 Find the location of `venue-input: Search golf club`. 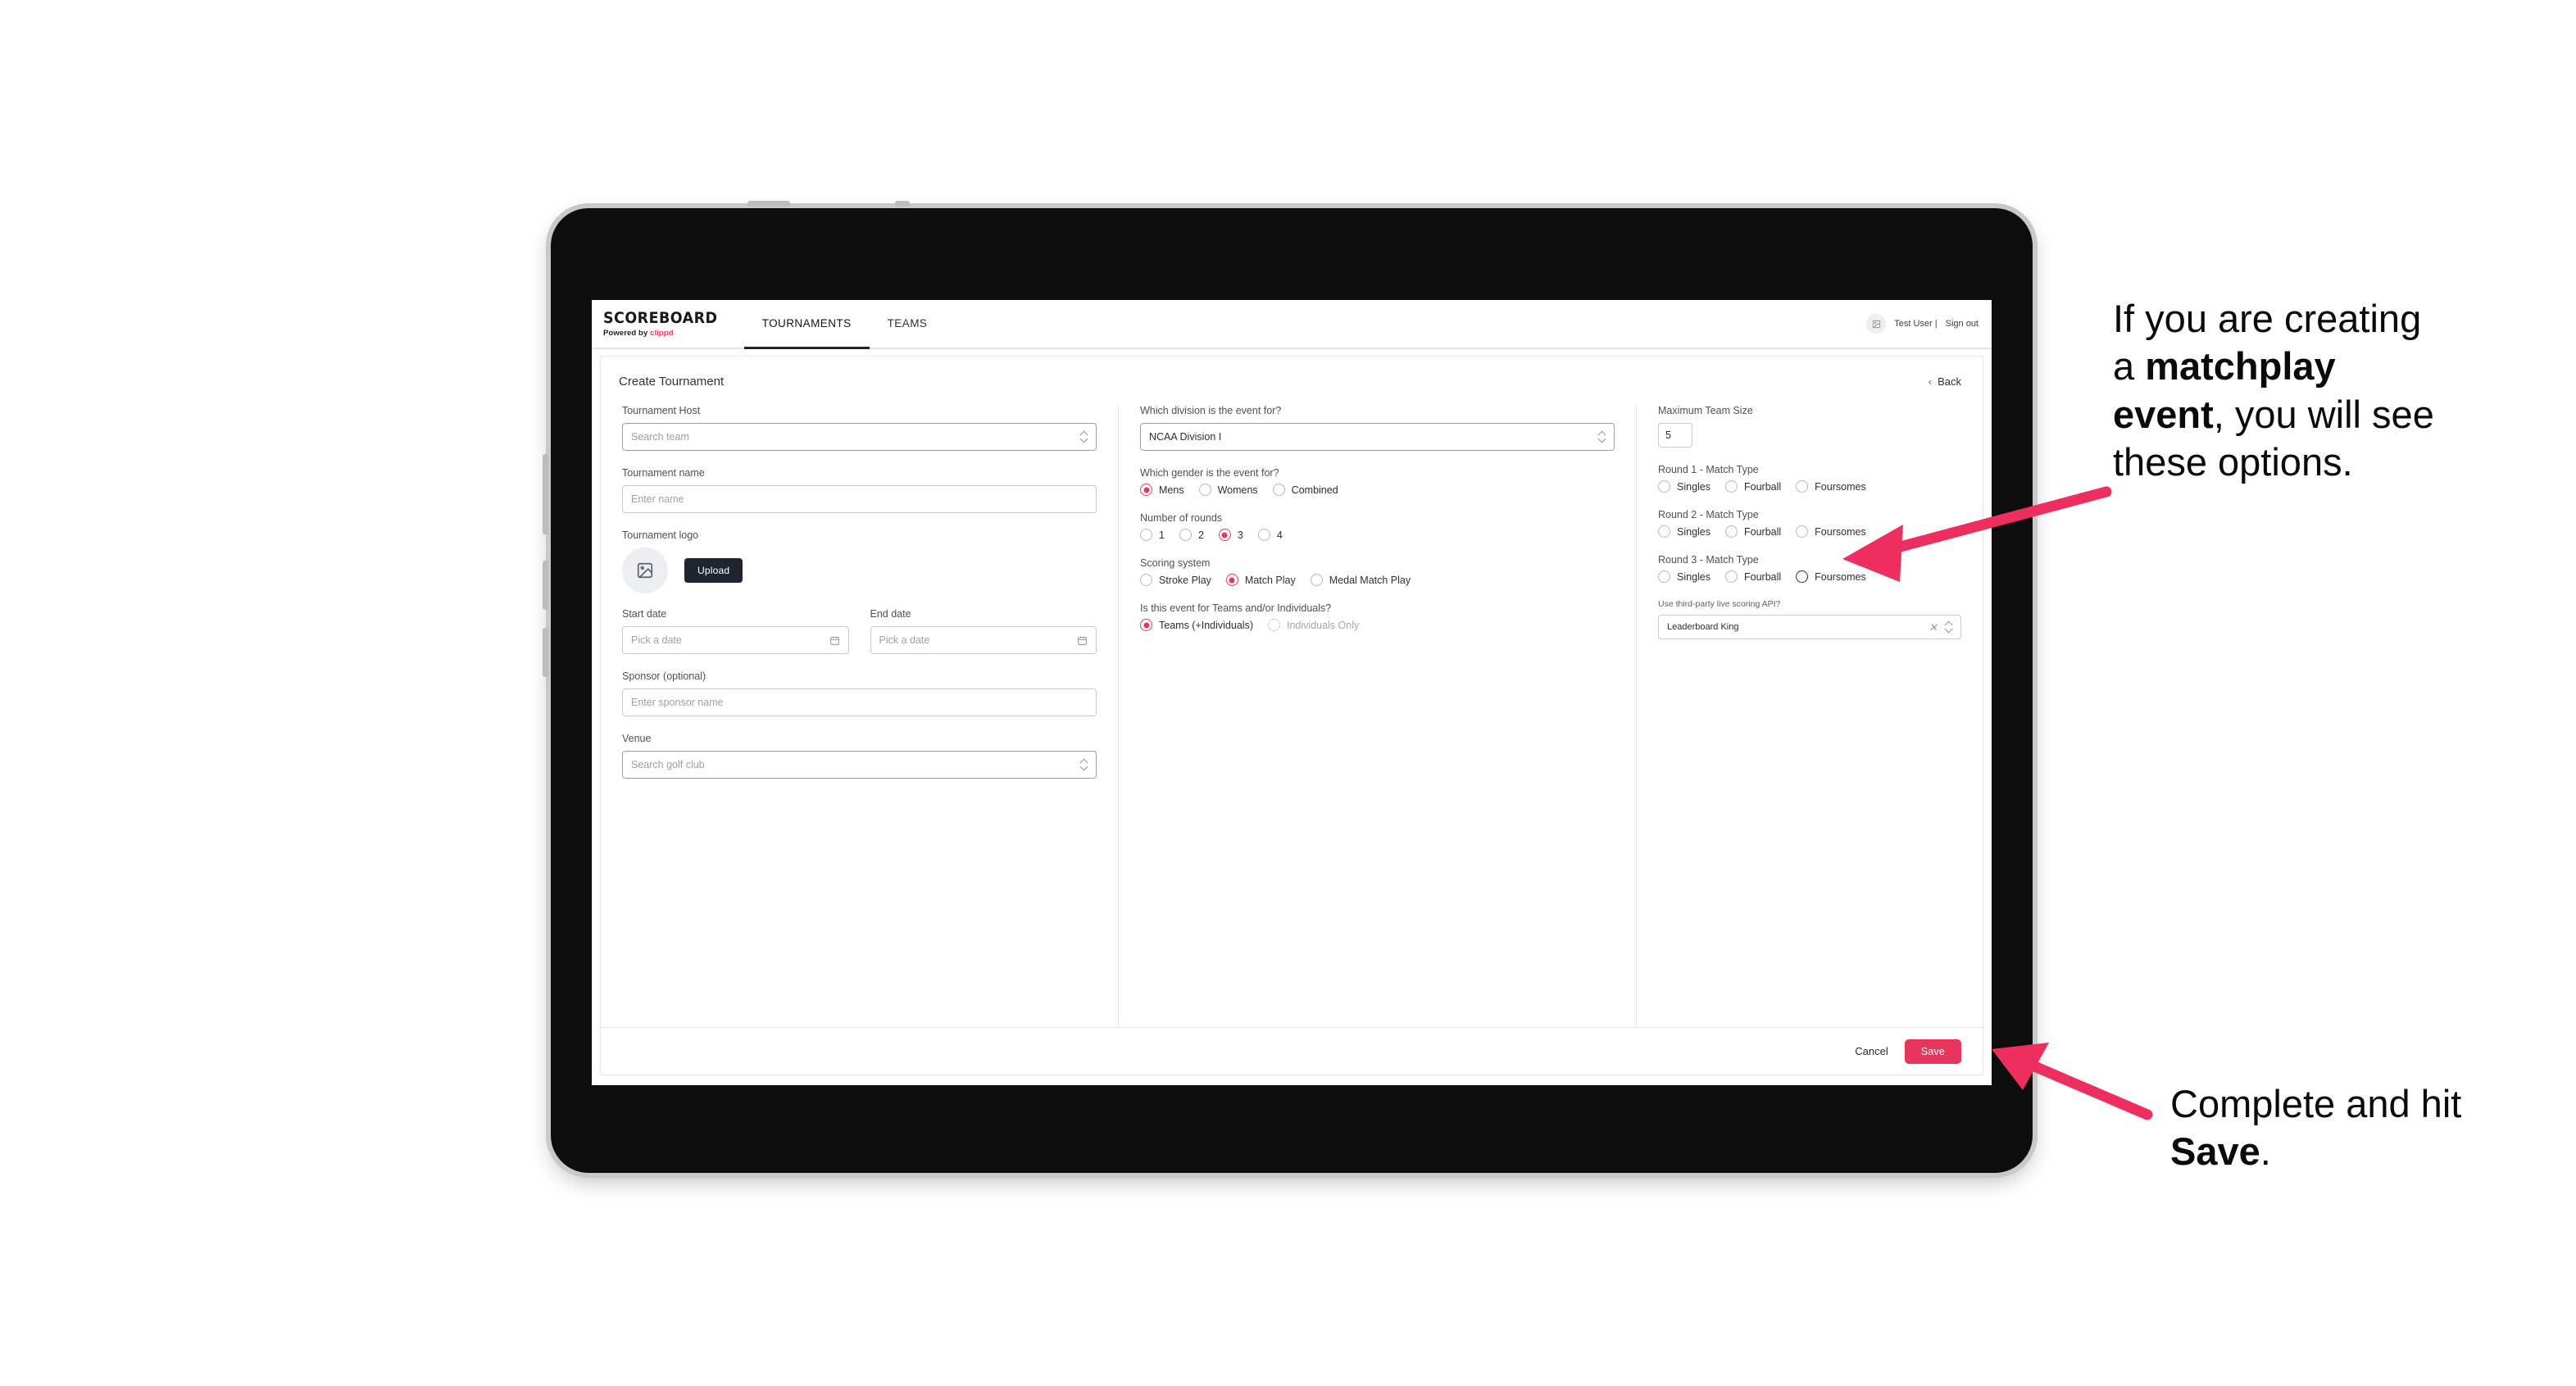

venue-input: Search golf club is located at coordinates (859, 765).